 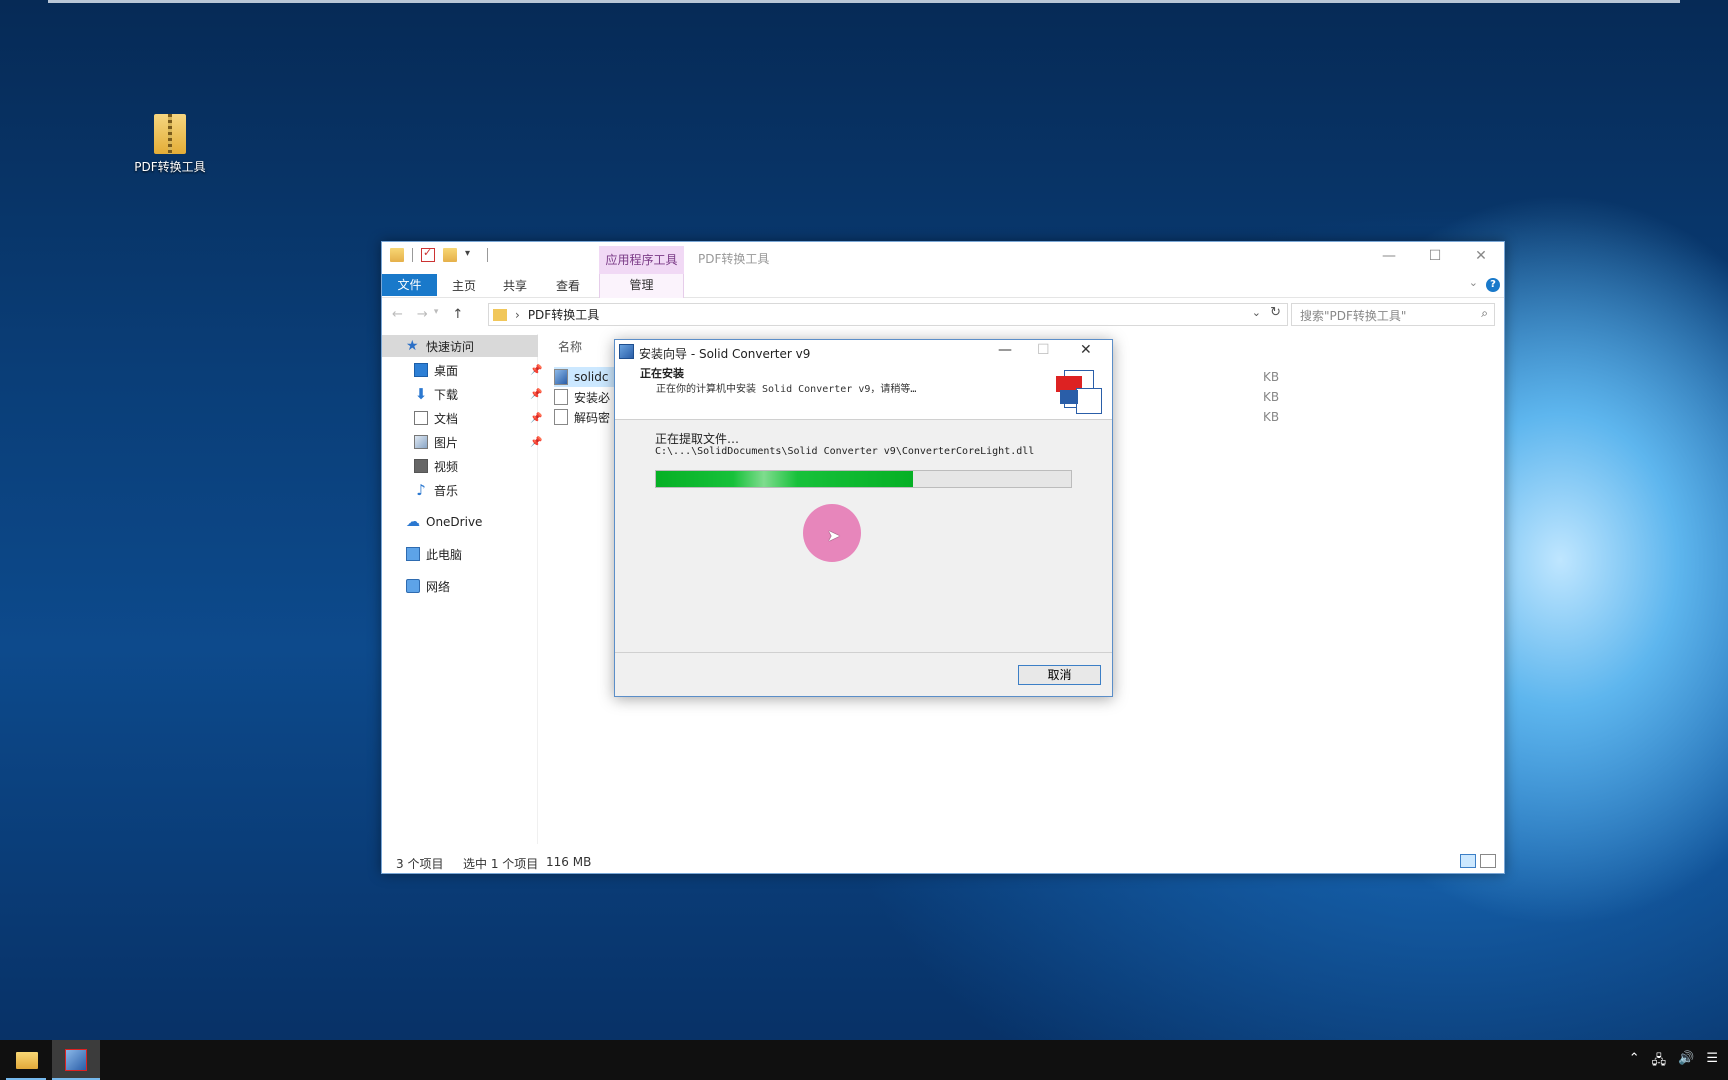 What do you see at coordinates (515, 285) in the screenshot?
I see `tab-share: 共享` at bounding box center [515, 285].